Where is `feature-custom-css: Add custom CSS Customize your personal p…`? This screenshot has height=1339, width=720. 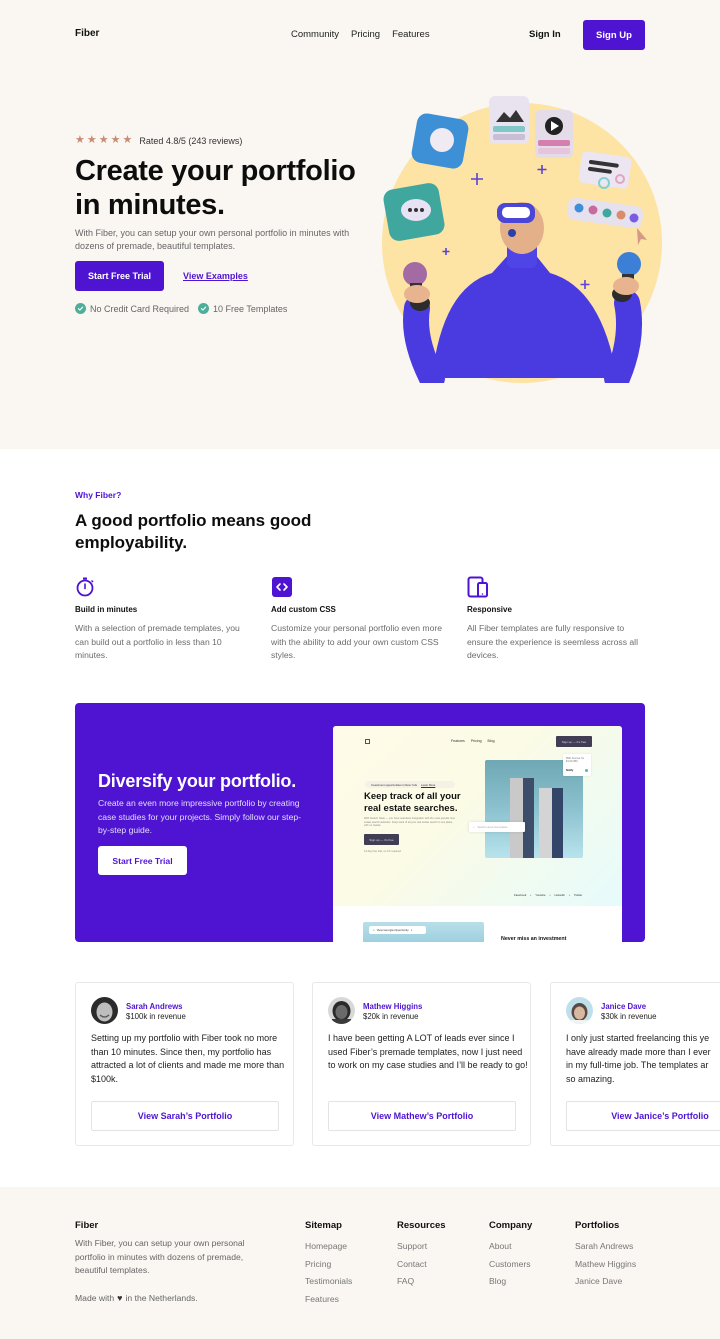 feature-custom-css: Add custom CSS Customize your personal p… is located at coordinates (361, 619).